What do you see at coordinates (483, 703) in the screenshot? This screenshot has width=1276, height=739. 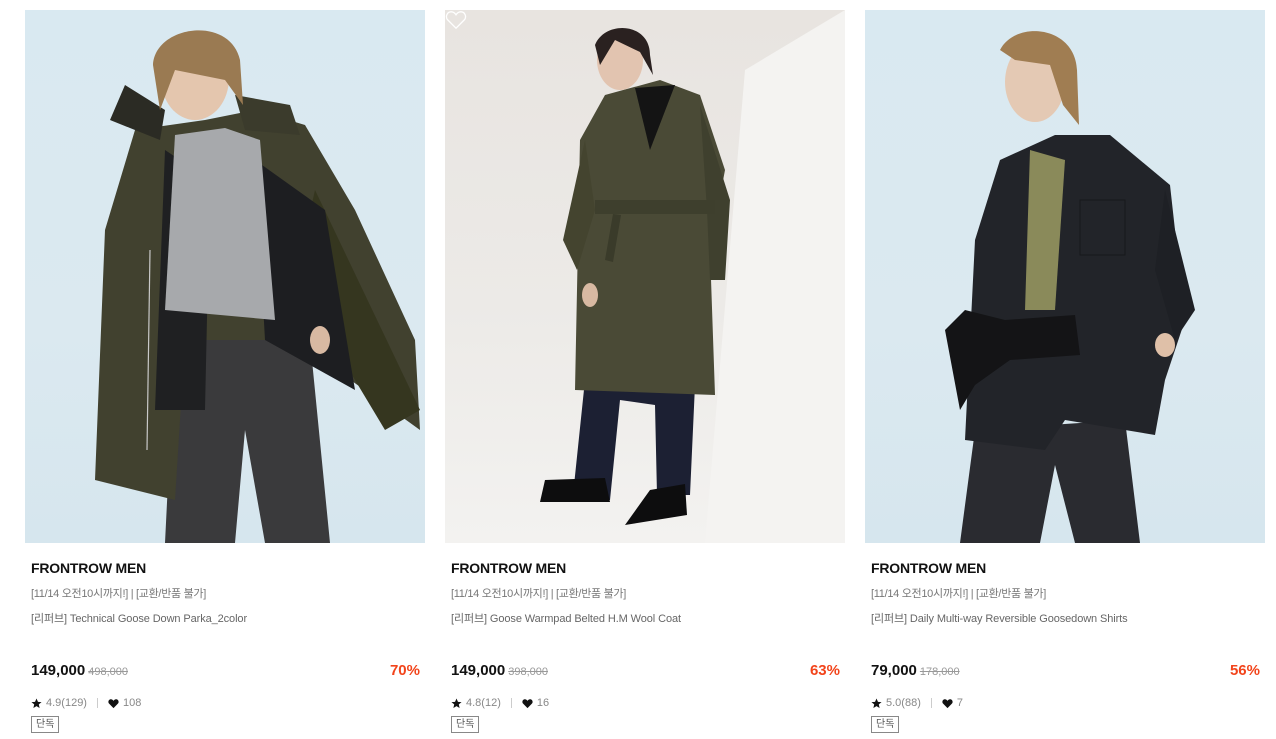 I see `rating-value: 4.8(12)` at bounding box center [483, 703].